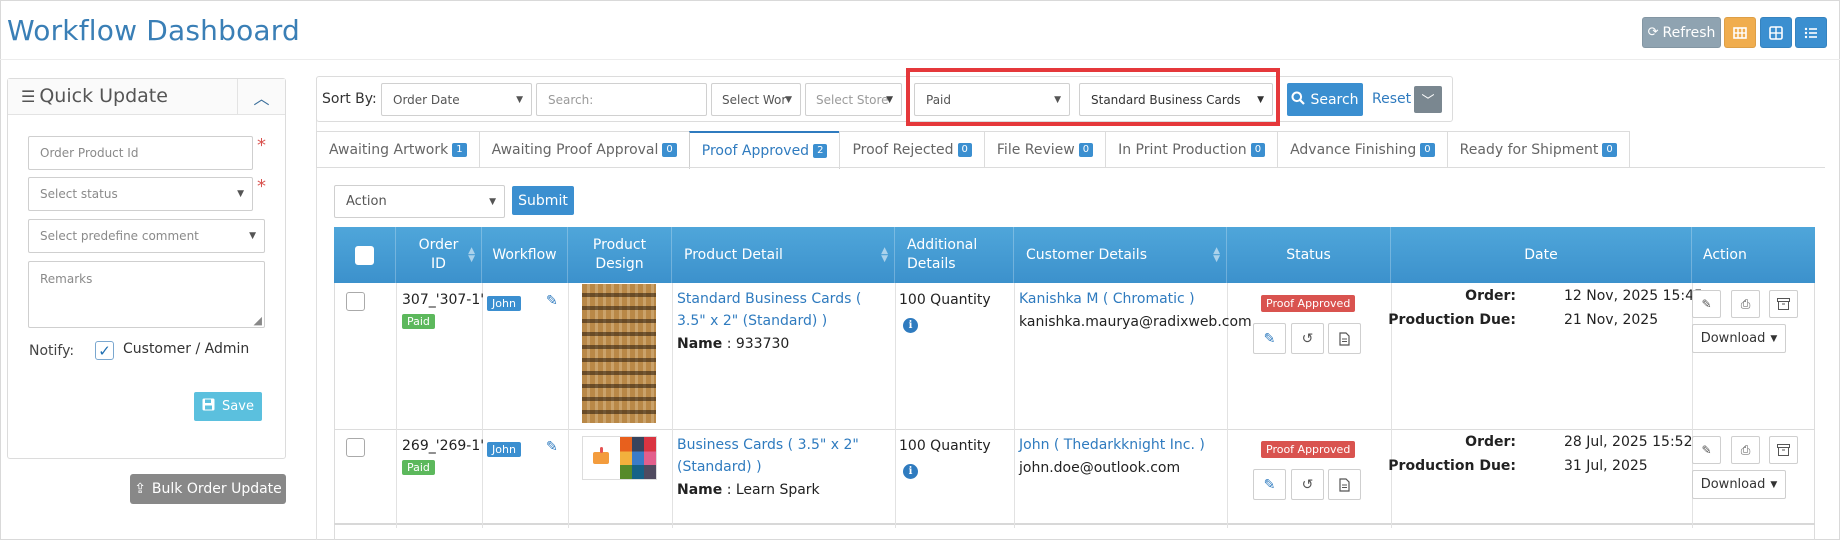 The width and height of the screenshot is (1840, 540). Describe the element at coordinates (1452, 320) in the screenshot. I see `production-due-label: Production Due:` at that location.